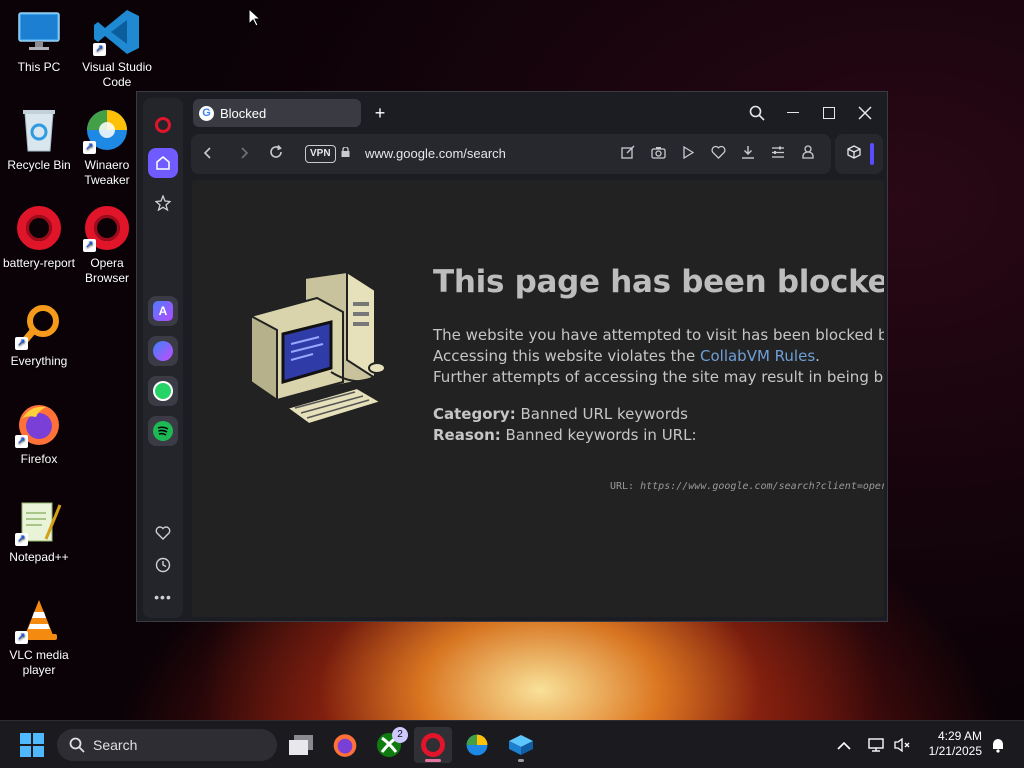  Describe the element at coordinates (39, 662) in the screenshot. I see `desktop-icon-label: VLC media player` at that location.